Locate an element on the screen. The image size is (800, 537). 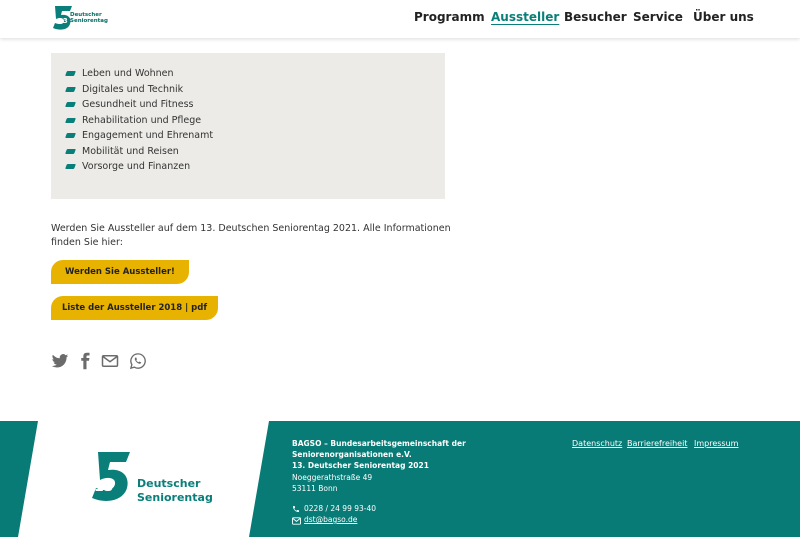
list-item: Vorsorge und Finanzen is located at coordinates (127, 166).